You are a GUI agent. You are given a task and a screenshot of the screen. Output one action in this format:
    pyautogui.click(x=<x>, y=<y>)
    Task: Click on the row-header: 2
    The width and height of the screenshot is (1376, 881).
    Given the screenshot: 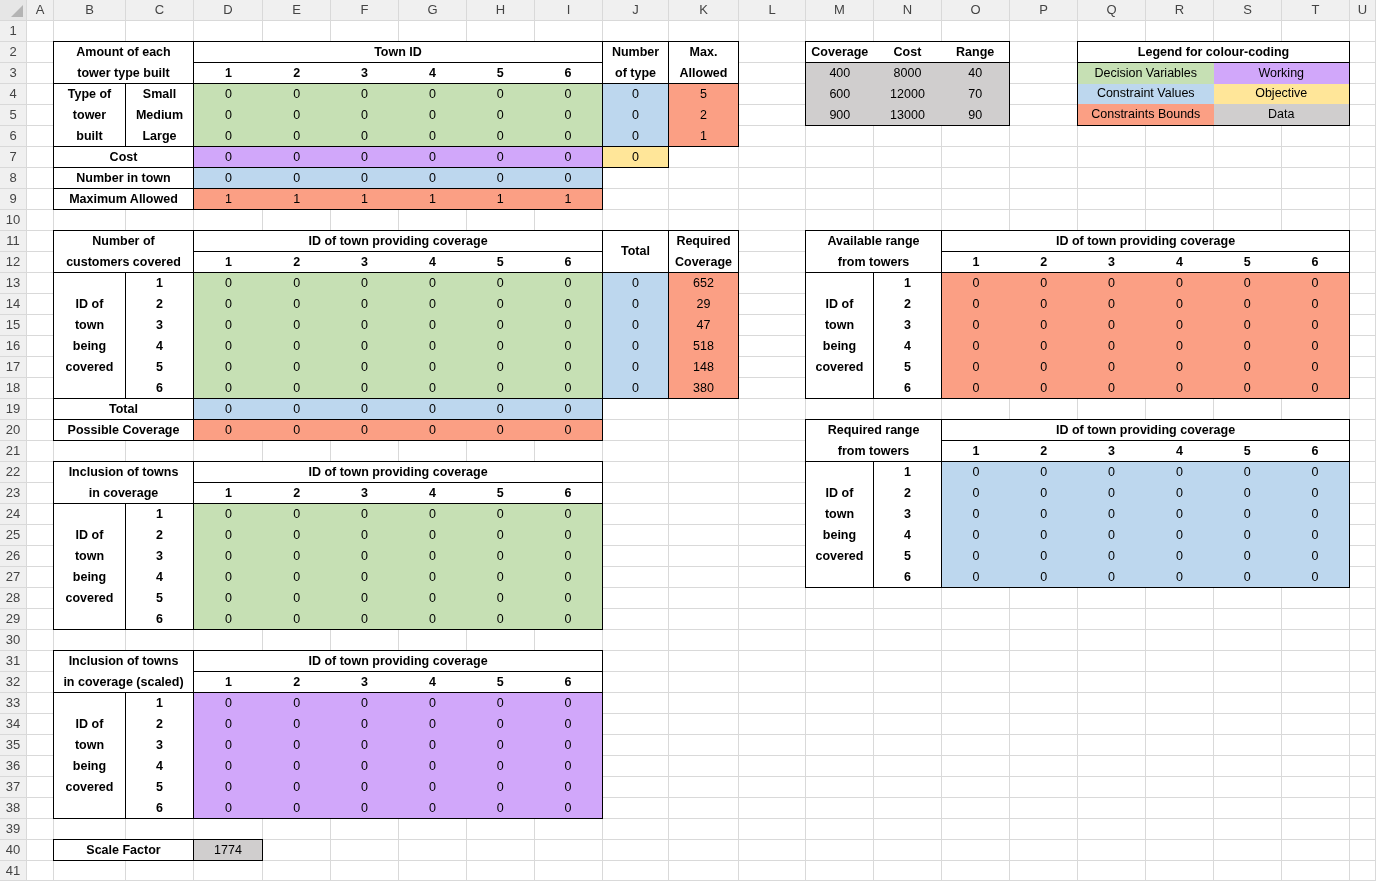 What is the action you would take?
    pyautogui.click(x=13, y=52)
    